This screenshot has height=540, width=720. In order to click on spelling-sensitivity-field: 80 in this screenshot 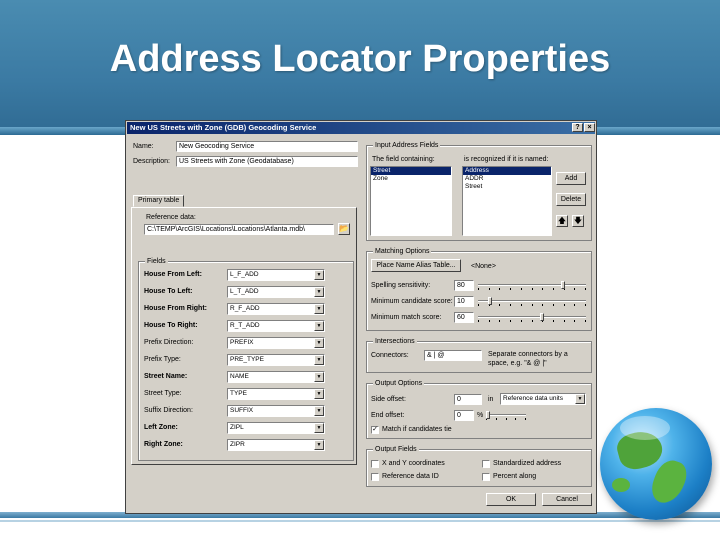, I will do `click(464, 285)`.